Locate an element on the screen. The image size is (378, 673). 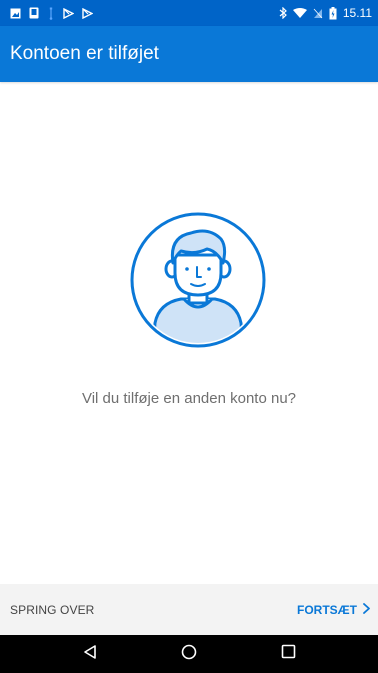
bluetooth-icon is located at coordinates (283, 13).